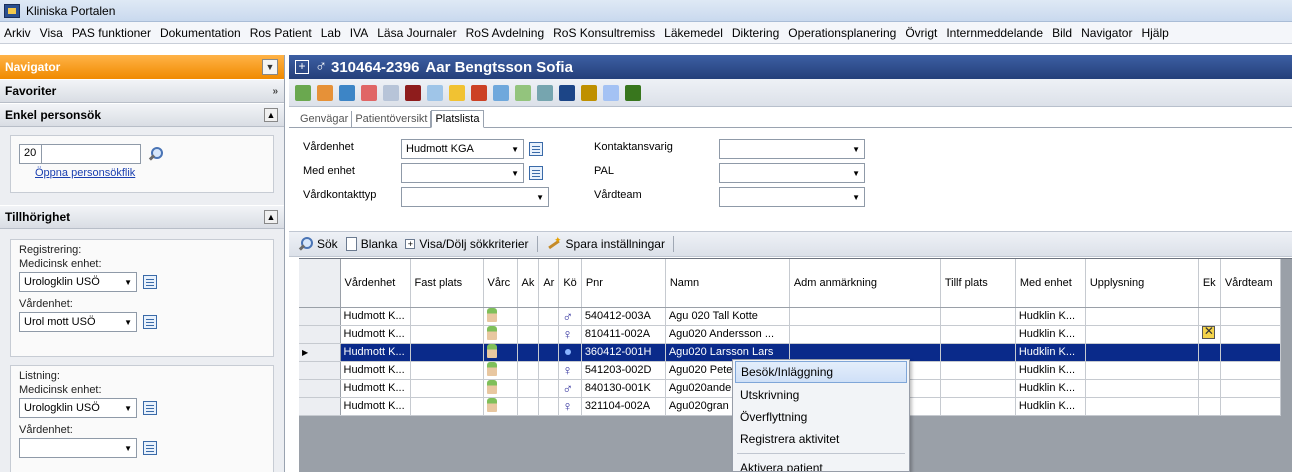 The height and width of the screenshot is (472, 1292). I want to click on menu-lasa-journaler: Läsa Journaler, so click(416, 33).